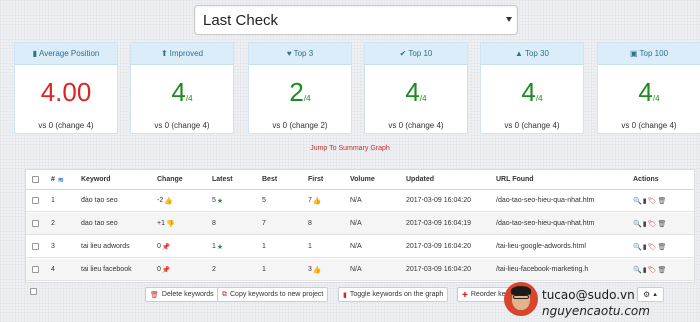  What do you see at coordinates (484, 294) in the screenshot?
I see `reorder-keywords-button: ✚ Reorder ke` at bounding box center [484, 294].